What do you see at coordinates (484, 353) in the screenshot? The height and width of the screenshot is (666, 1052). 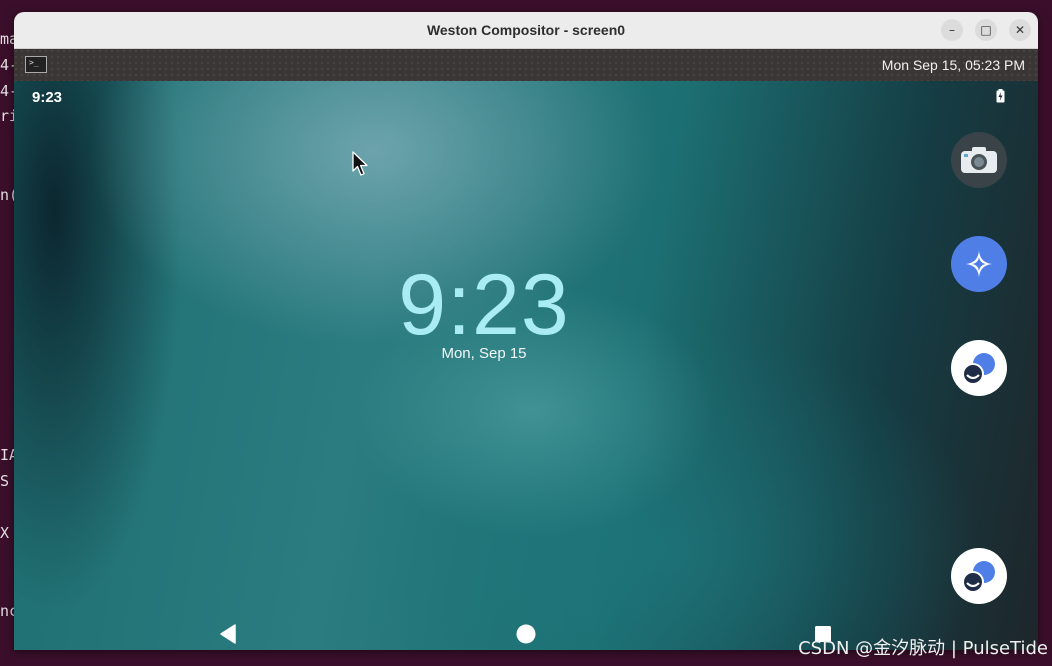 I see `lock-screen-date: Mon, Sep 15` at bounding box center [484, 353].